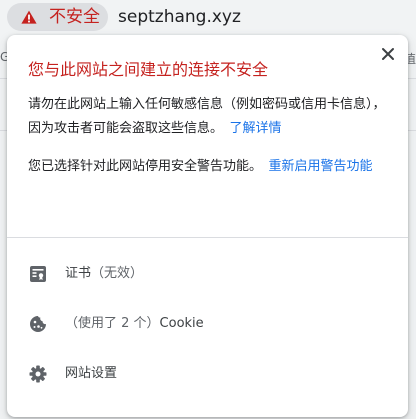  Describe the element at coordinates (207, 274) in the screenshot. I see `certificate-row: 证书（无效）` at that location.